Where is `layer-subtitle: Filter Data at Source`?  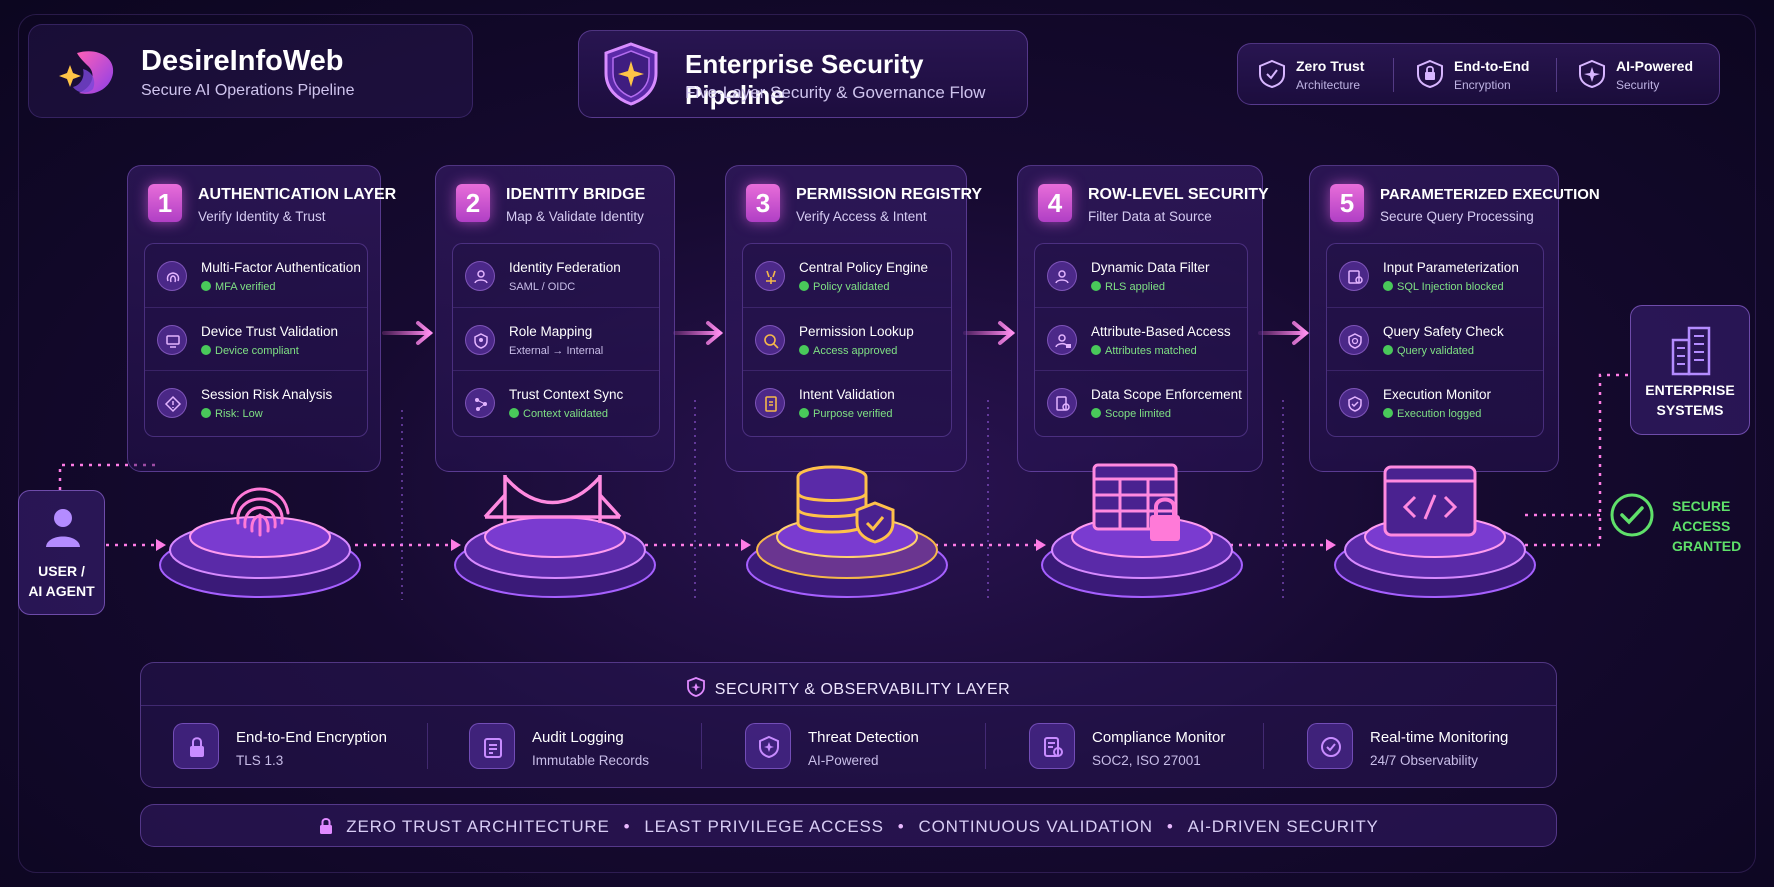 layer-subtitle: Filter Data at Source is located at coordinates (1150, 216).